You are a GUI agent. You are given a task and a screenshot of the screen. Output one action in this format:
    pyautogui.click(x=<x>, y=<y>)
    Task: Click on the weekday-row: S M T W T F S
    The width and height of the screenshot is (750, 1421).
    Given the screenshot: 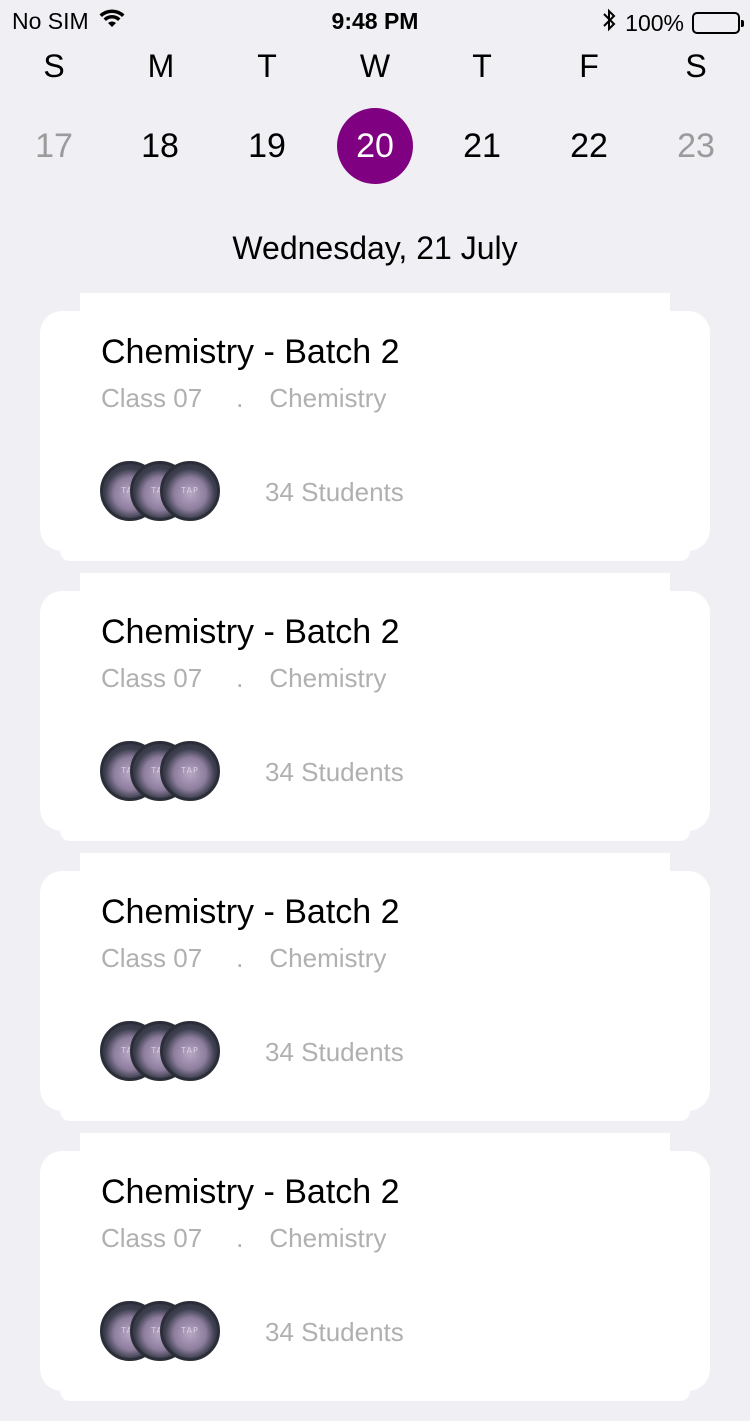 What is the action you would take?
    pyautogui.click(x=375, y=68)
    